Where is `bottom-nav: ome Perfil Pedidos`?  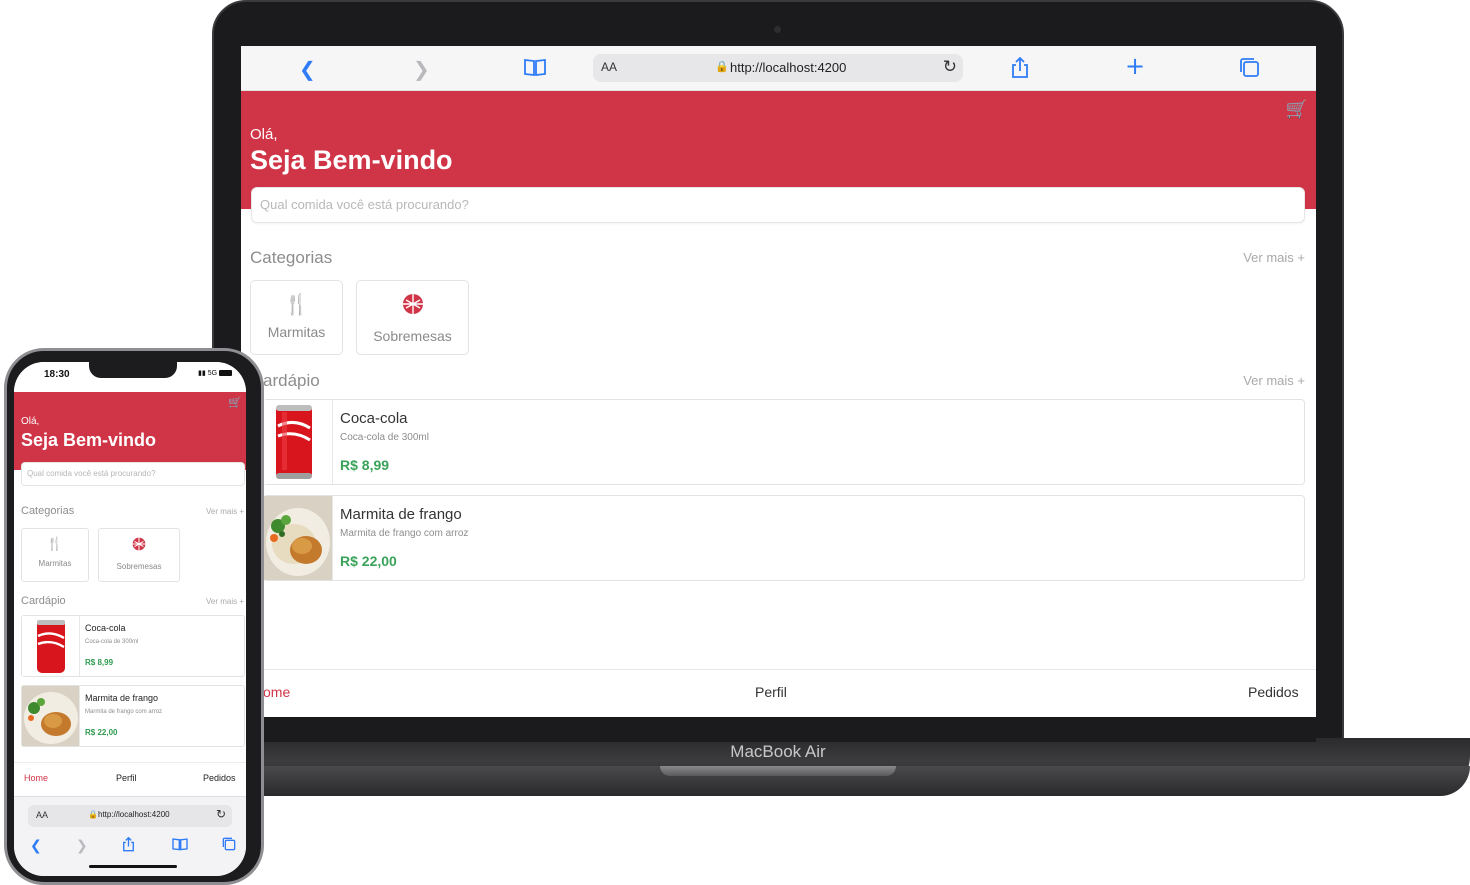
bottom-nav: ome Perfil Pedidos is located at coordinates (778, 693).